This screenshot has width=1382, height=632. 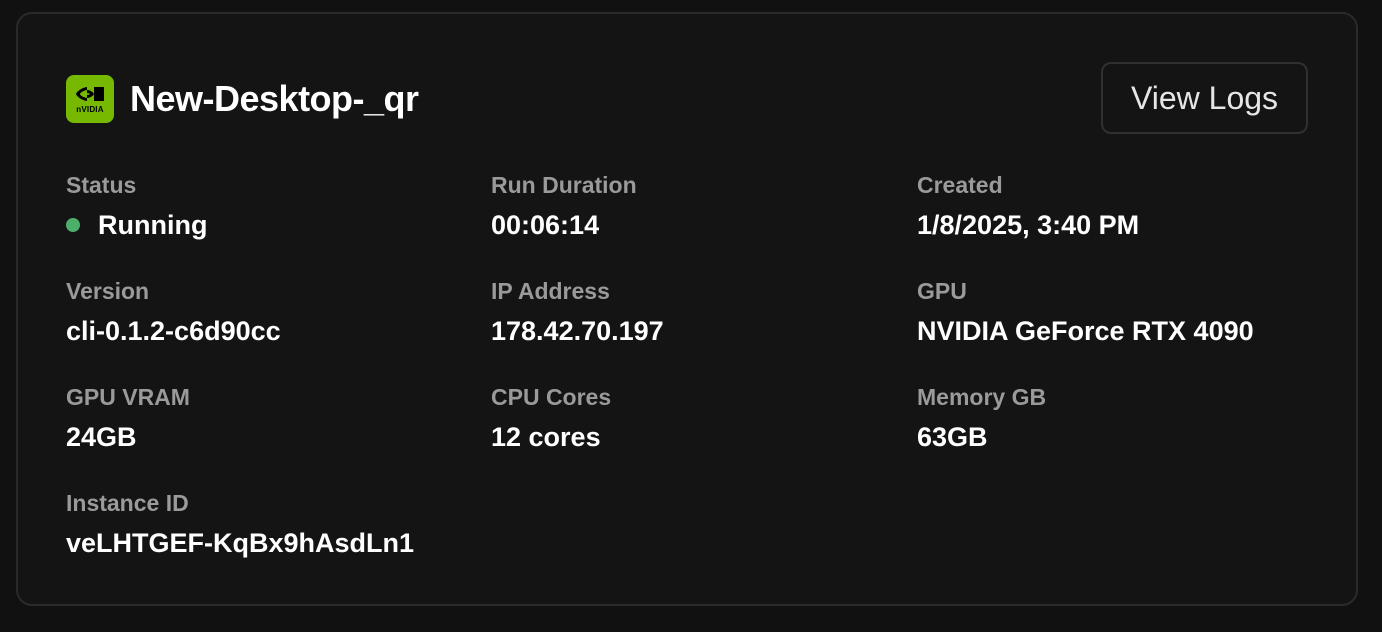 What do you see at coordinates (564, 185) in the screenshot?
I see `run-duration-label: Run Duration` at bounding box center [564, 185].